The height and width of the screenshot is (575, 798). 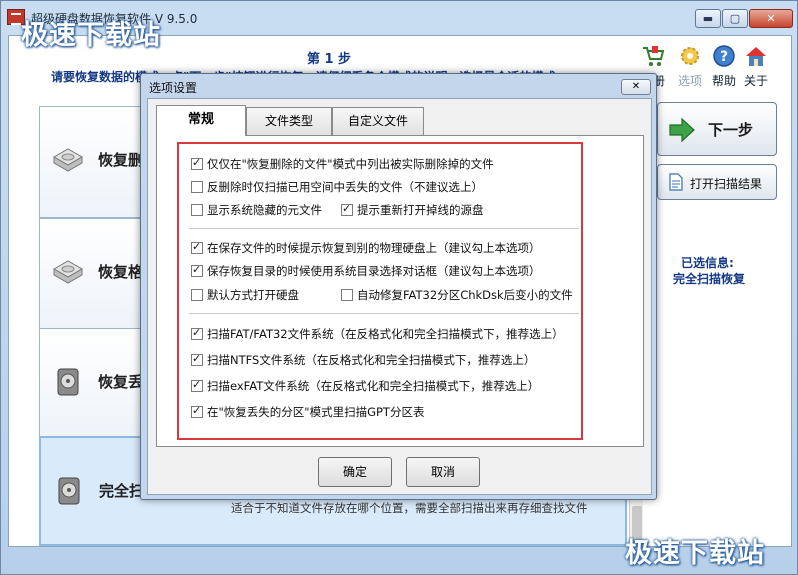 I want to click on option-show-system-meta: 显示系统隐藏的元文件, so click(x=256, y=210).